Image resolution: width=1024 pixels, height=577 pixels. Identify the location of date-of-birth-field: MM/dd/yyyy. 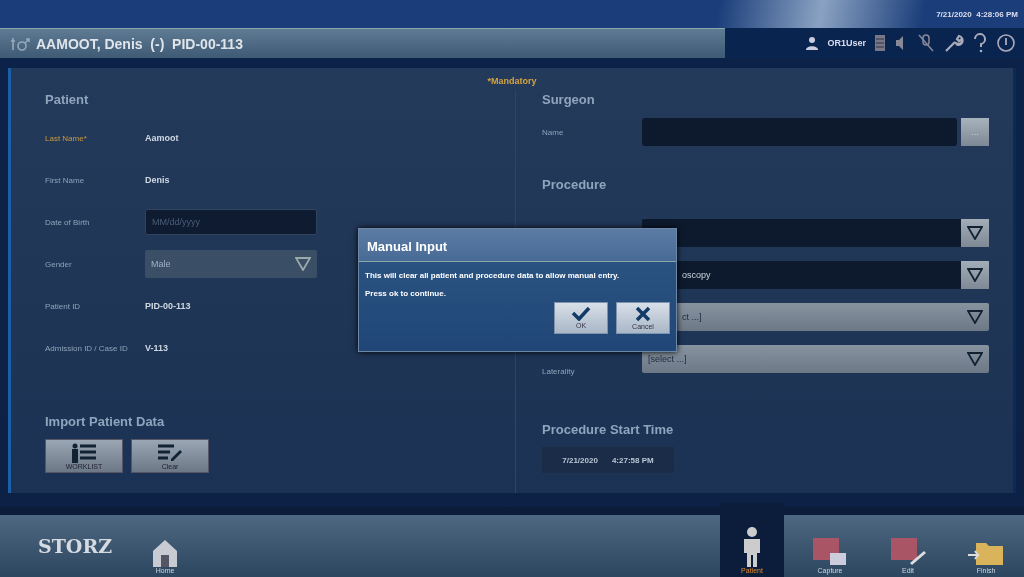
(231, 222).